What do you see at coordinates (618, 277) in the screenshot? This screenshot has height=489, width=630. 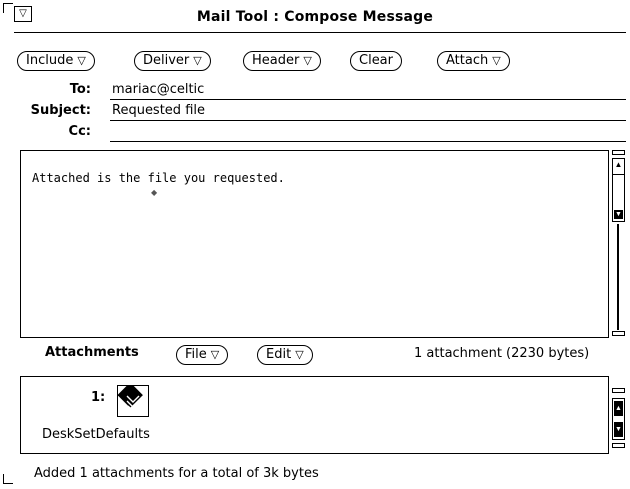 I see `scrollbar-track` at bounding box center [618, 277].